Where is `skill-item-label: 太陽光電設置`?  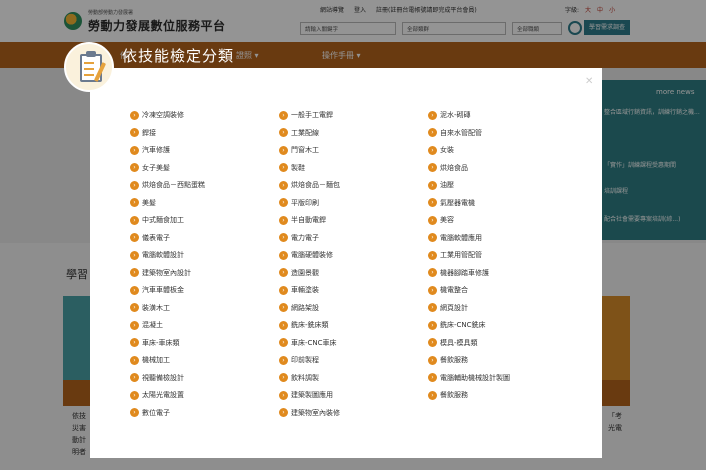
skill-item-label: 太陽光電設置 is located at coordinates (163, 395).